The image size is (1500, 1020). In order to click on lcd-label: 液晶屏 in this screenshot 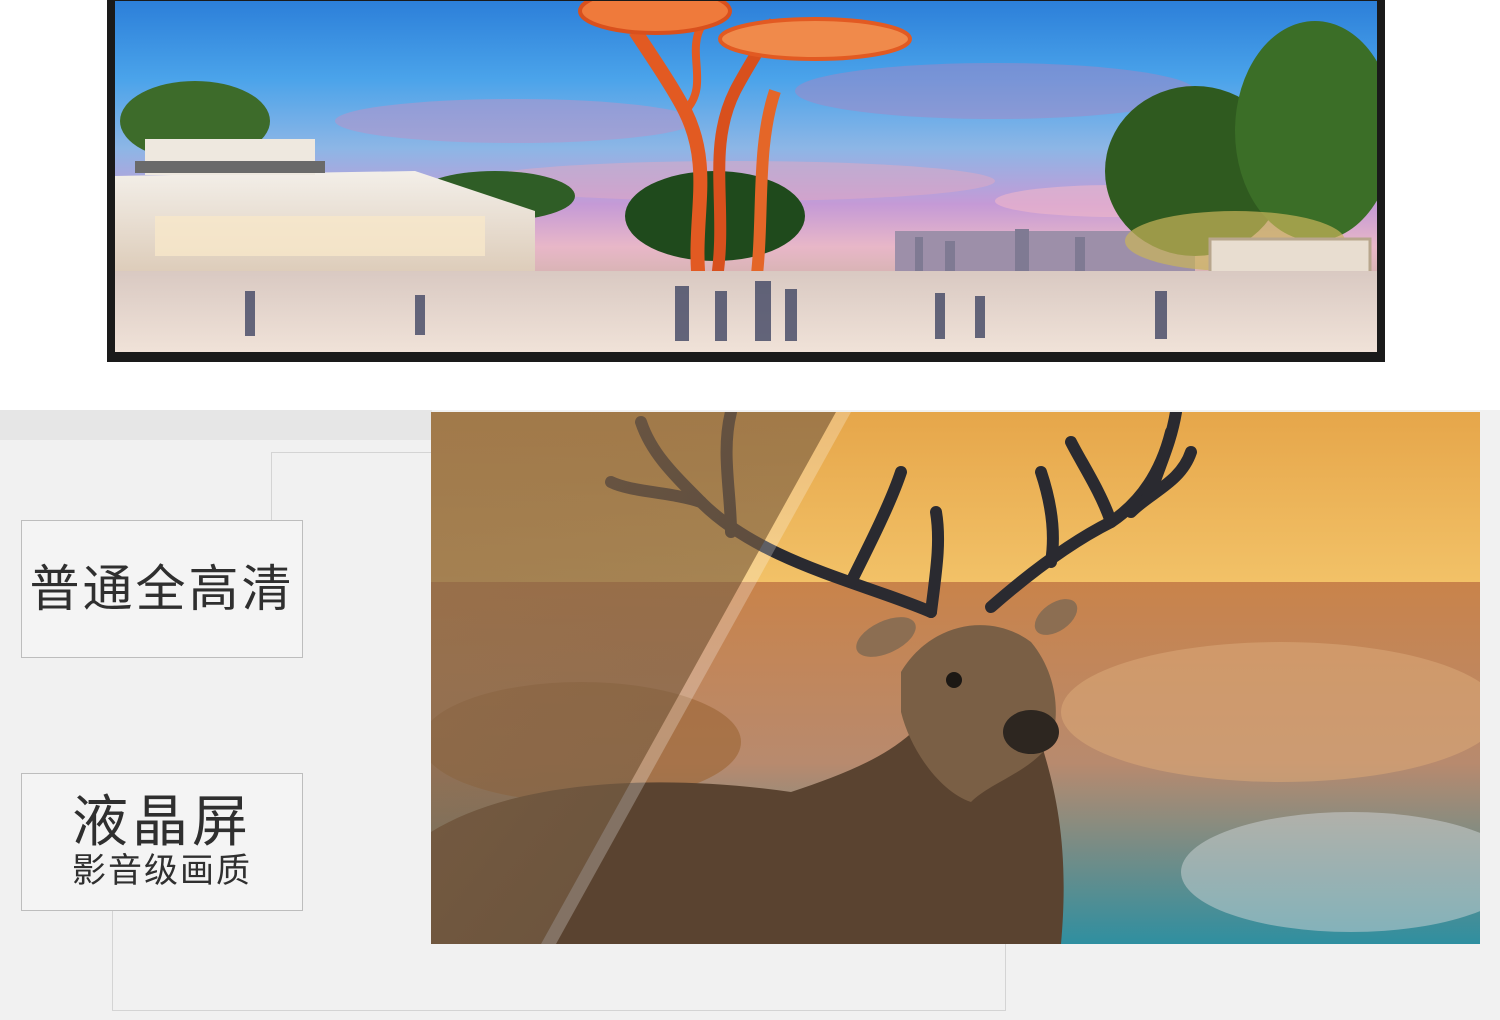, I will do `click(162, 822)`.